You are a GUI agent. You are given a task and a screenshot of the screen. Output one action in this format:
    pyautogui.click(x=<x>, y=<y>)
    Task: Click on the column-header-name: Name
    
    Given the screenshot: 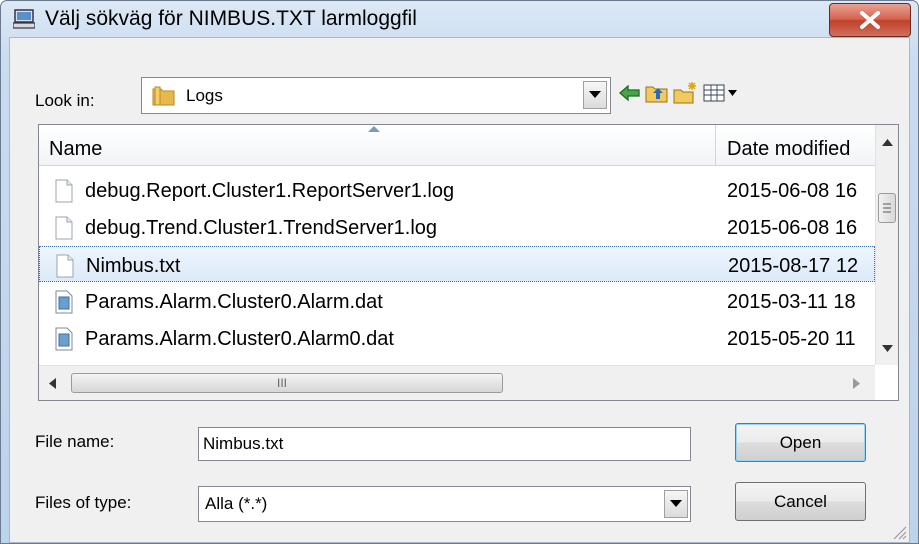 What is the action you would take?
    pyautogui.click(x=377, y=145)
    